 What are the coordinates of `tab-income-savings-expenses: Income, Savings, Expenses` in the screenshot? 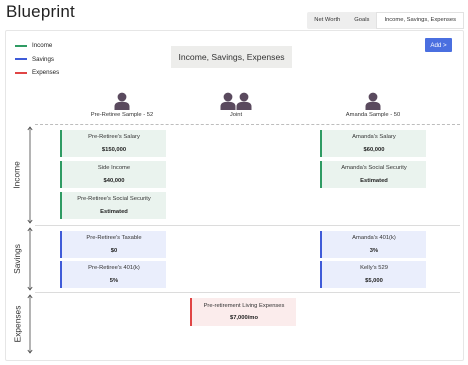 It's located at (420, 20).